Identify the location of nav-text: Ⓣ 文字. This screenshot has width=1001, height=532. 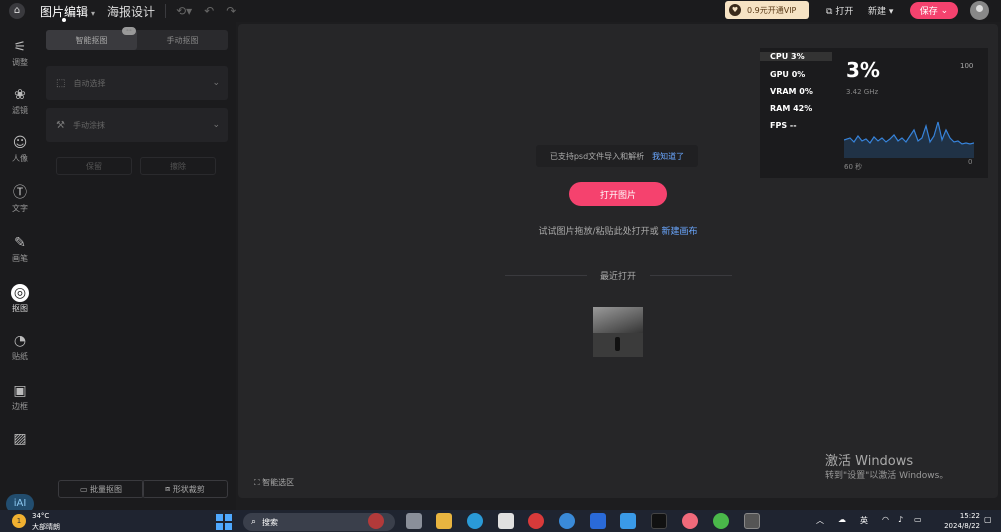
(20, 199).